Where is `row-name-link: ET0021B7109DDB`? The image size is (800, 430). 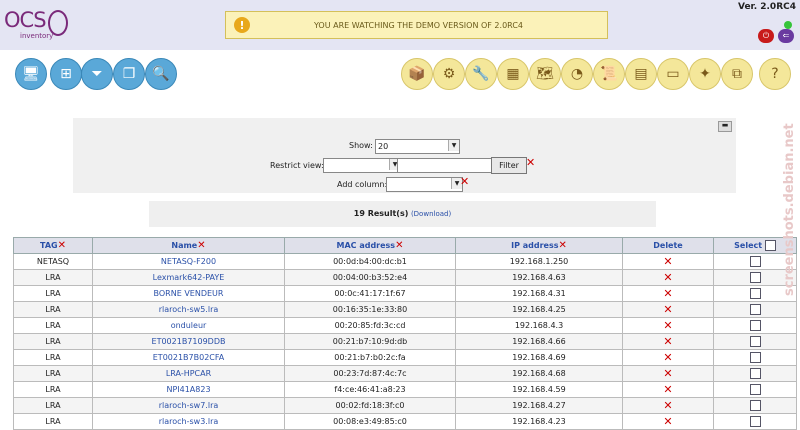 row-name-link: ET0021B7109DDB is located at coordinates (188, 341).